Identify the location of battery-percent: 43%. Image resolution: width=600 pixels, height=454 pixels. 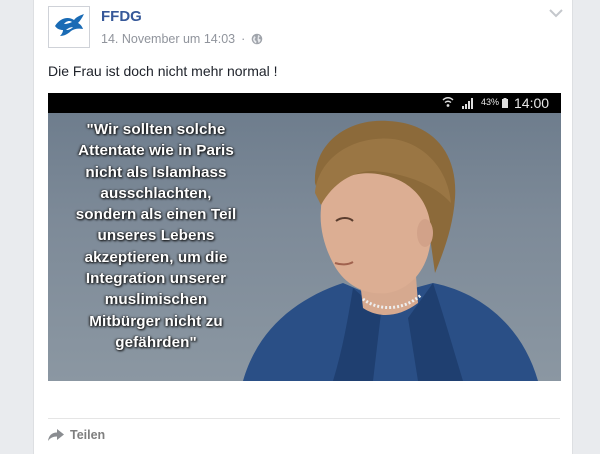
(490, 102).